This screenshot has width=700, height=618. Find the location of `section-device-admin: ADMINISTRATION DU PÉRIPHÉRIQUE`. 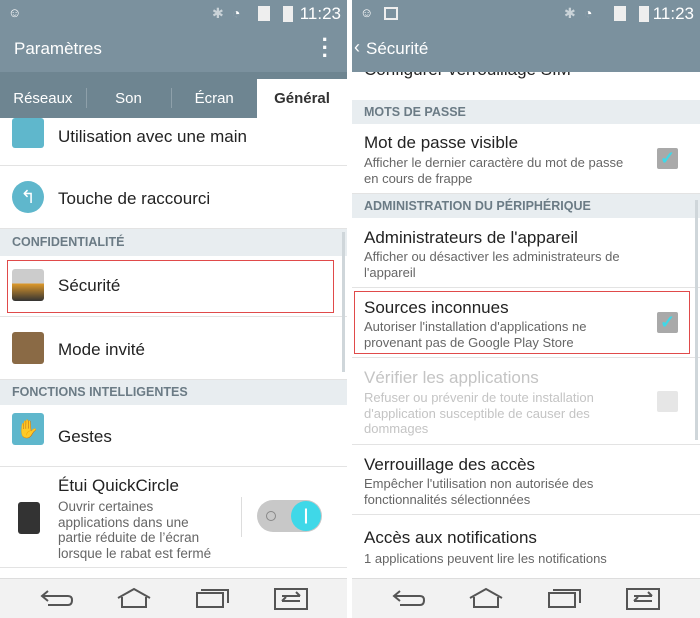

section-device-admin: ADMINISTRATION DU PÉRIPHÉRIQUE is located at coordinates (526, 206).